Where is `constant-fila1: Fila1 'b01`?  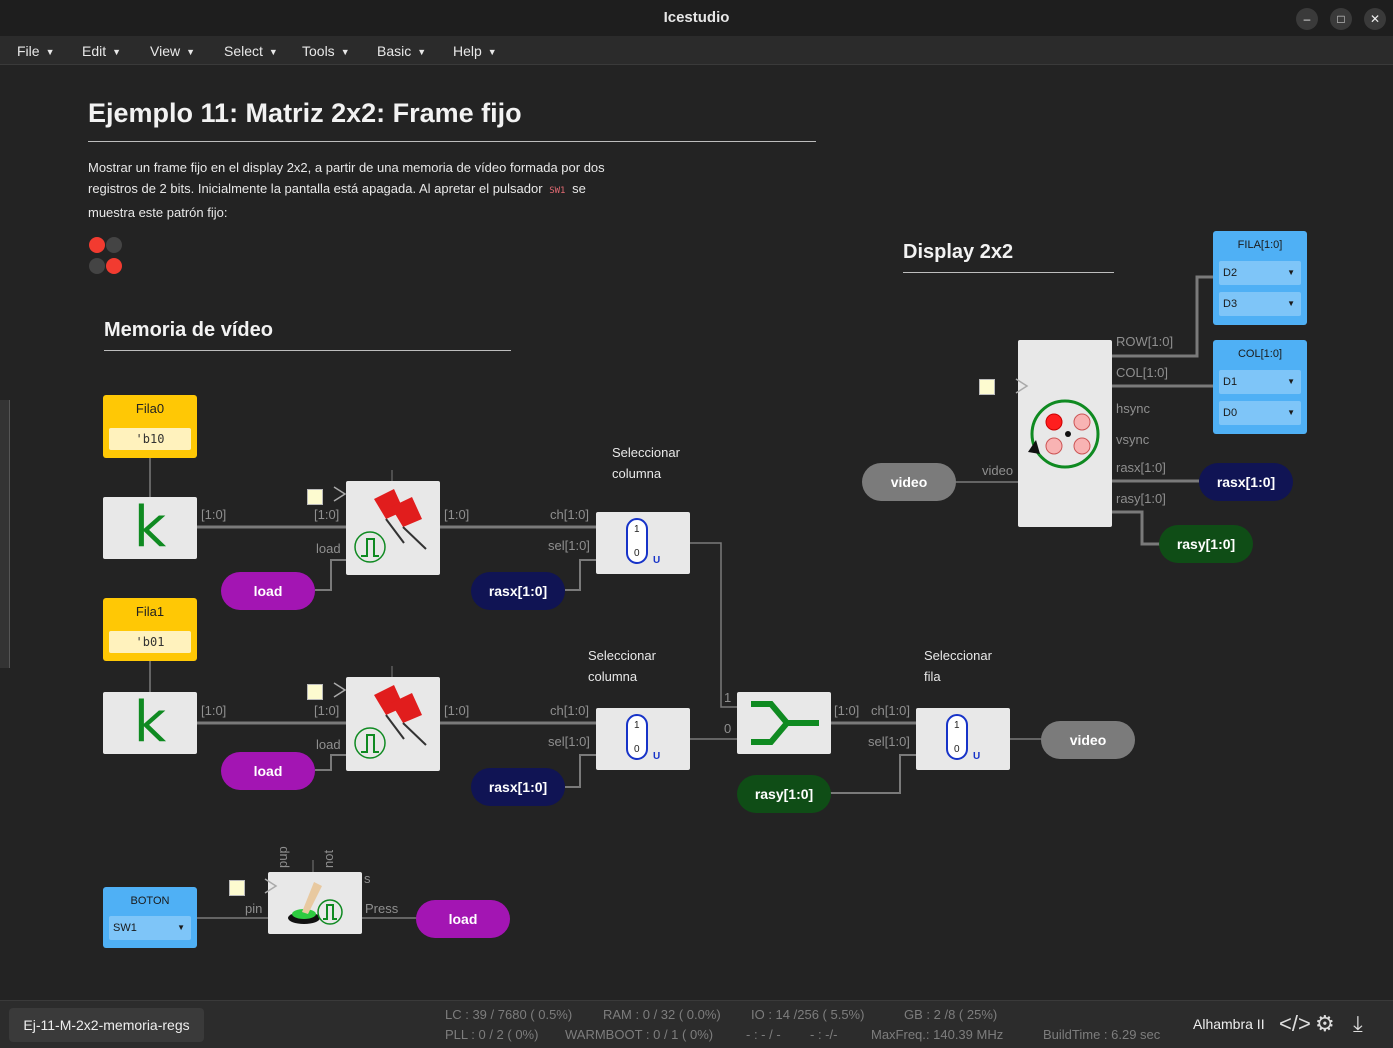 constant-fila1: Fila1 'b01 is located at coordinates (150, 629).